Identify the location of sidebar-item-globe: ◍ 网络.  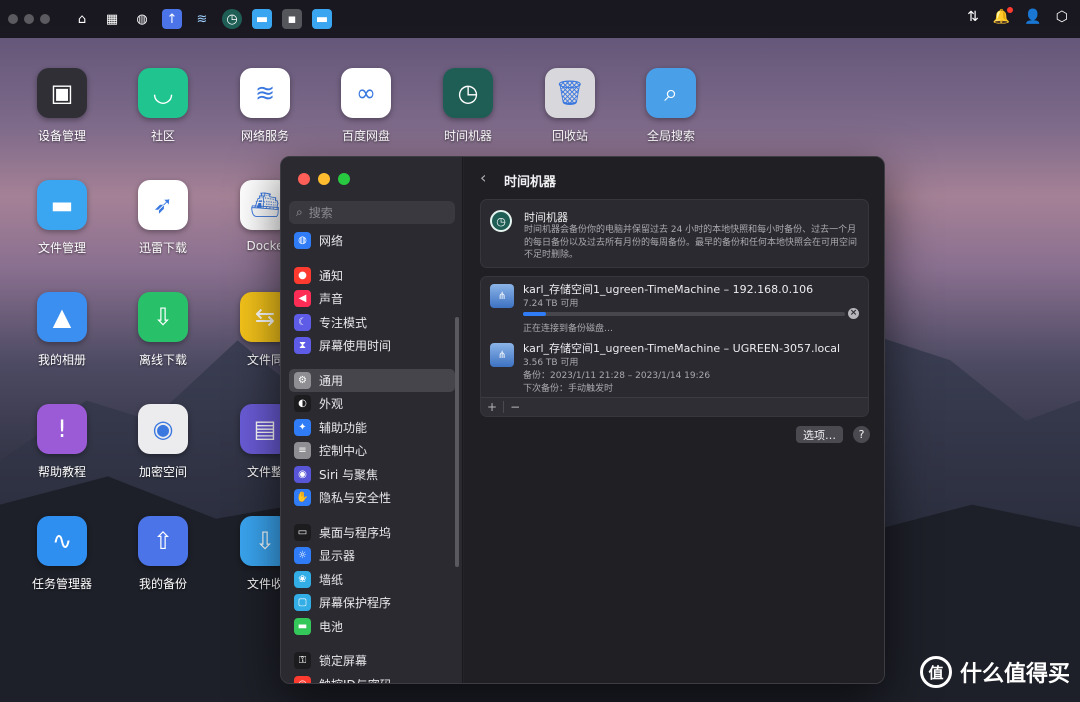
(372, 241).